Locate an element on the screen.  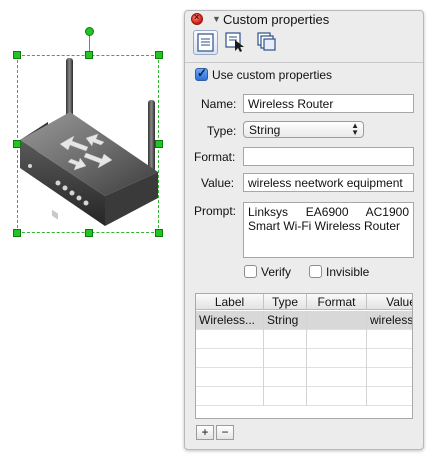
verify-label: Verify is located at coordinates (276, 272).